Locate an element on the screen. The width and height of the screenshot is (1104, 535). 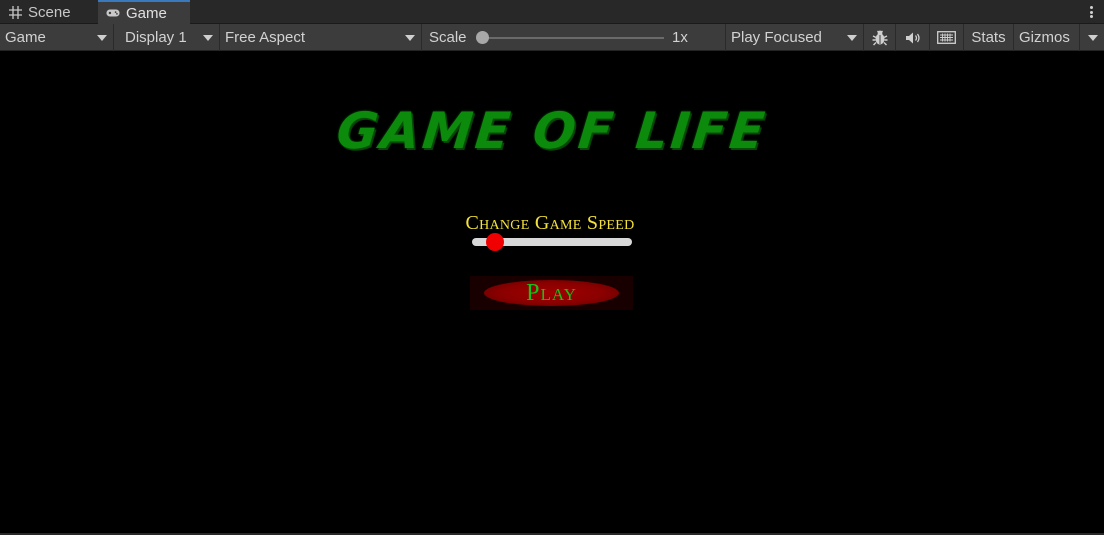
game-speed-slider-handle is located at coordinates (495, 242).